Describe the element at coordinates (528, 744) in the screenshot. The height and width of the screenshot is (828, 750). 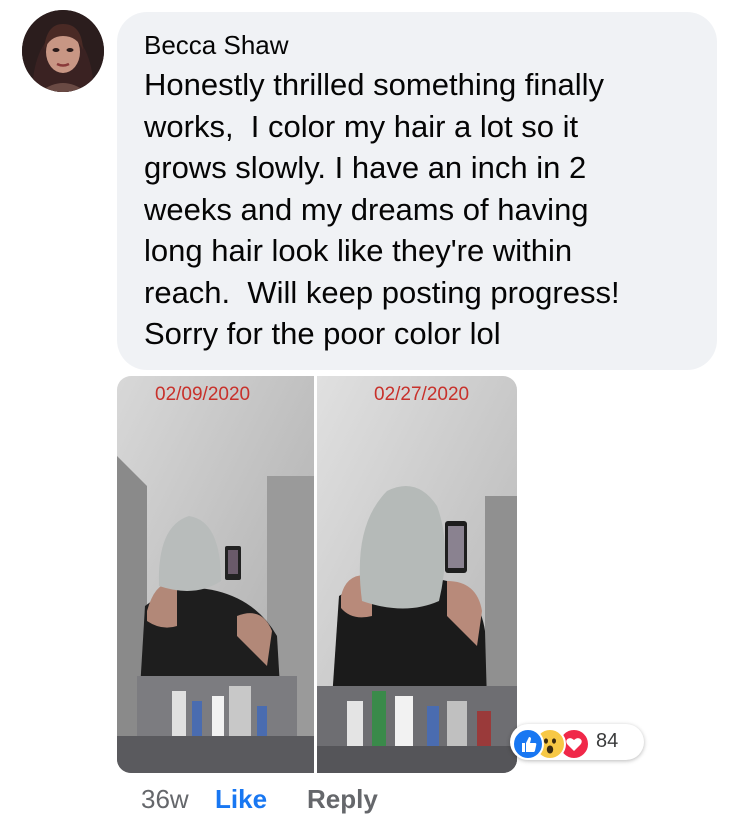
I see `like-icon` at that location.